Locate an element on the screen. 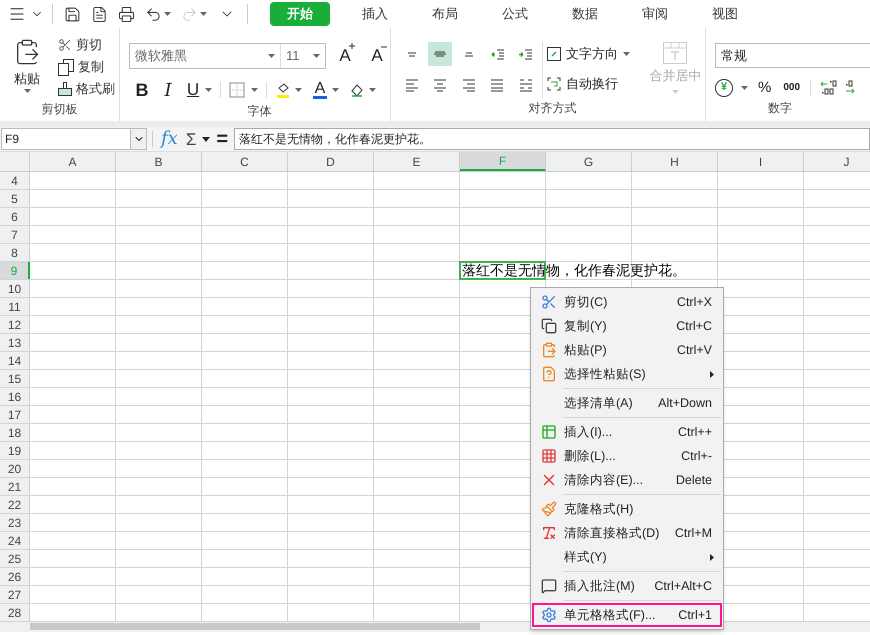 Image resolution: width=870 pixels, height=635 pixels. sum-button: Σ is located at coordinates (191, 139).